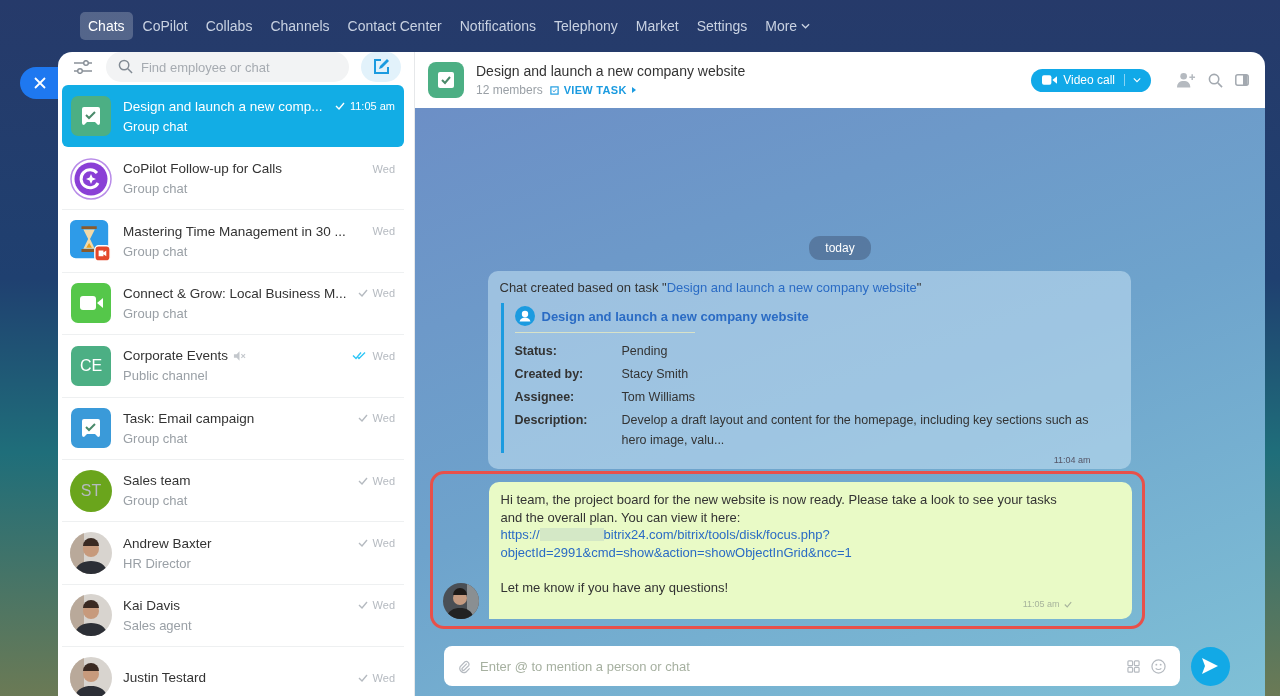  Describe the element at coordinates (551, 420) in the screenshot. I see `field-label: Description:` at that location.